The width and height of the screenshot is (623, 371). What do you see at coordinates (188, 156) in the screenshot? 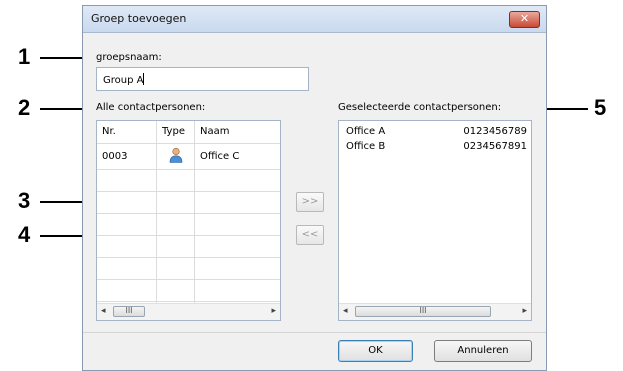
I see `table-row: 0003 Office C` at bounding box center [188, 156].